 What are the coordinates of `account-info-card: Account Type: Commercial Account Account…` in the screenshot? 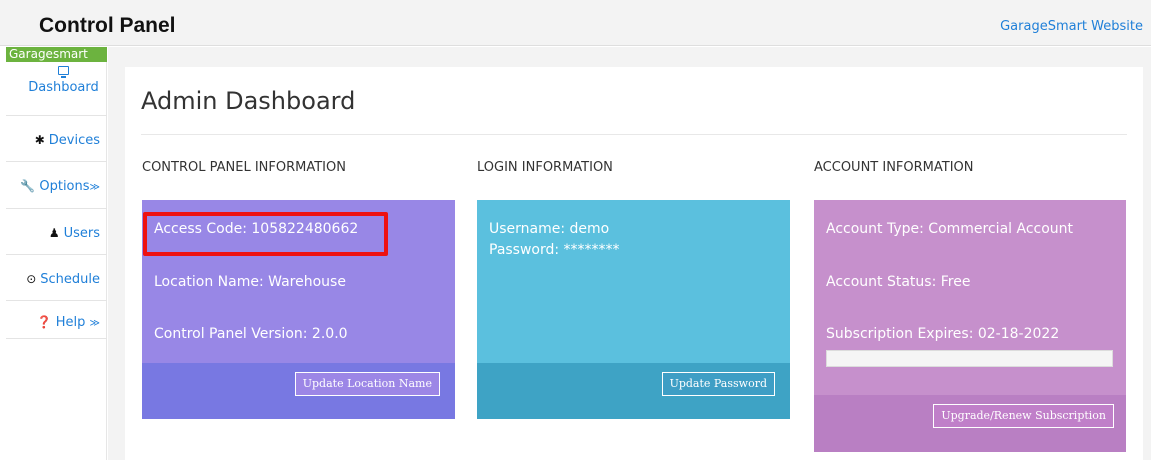 It's located at (970, 326).